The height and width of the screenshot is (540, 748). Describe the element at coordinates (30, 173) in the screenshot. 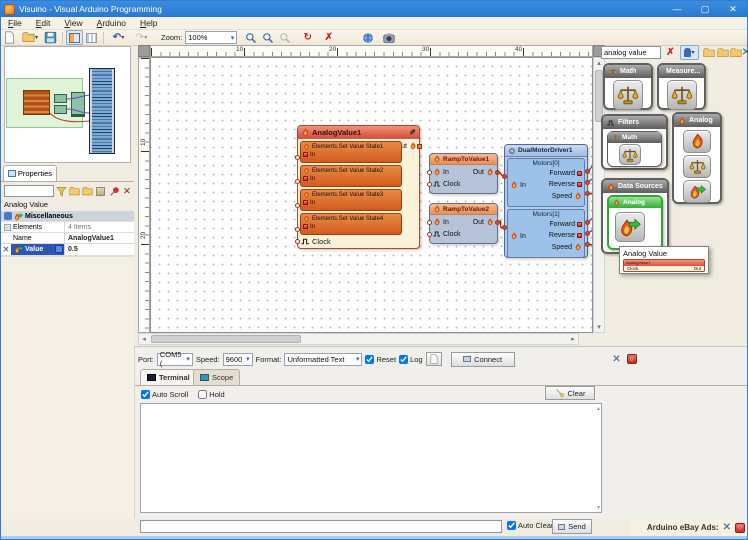

I see `tab-properties: Properties` at that location.